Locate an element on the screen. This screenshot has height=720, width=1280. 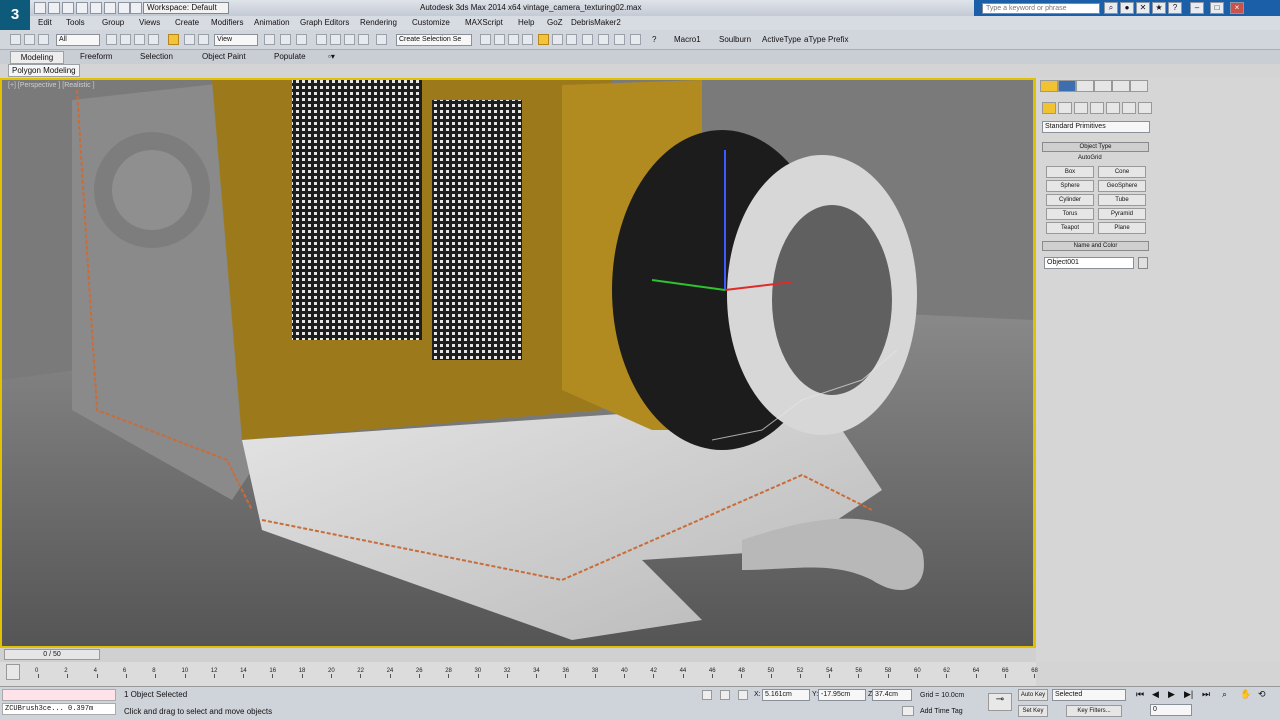
menu-customize: Customize is located at coordinates (431, 23).